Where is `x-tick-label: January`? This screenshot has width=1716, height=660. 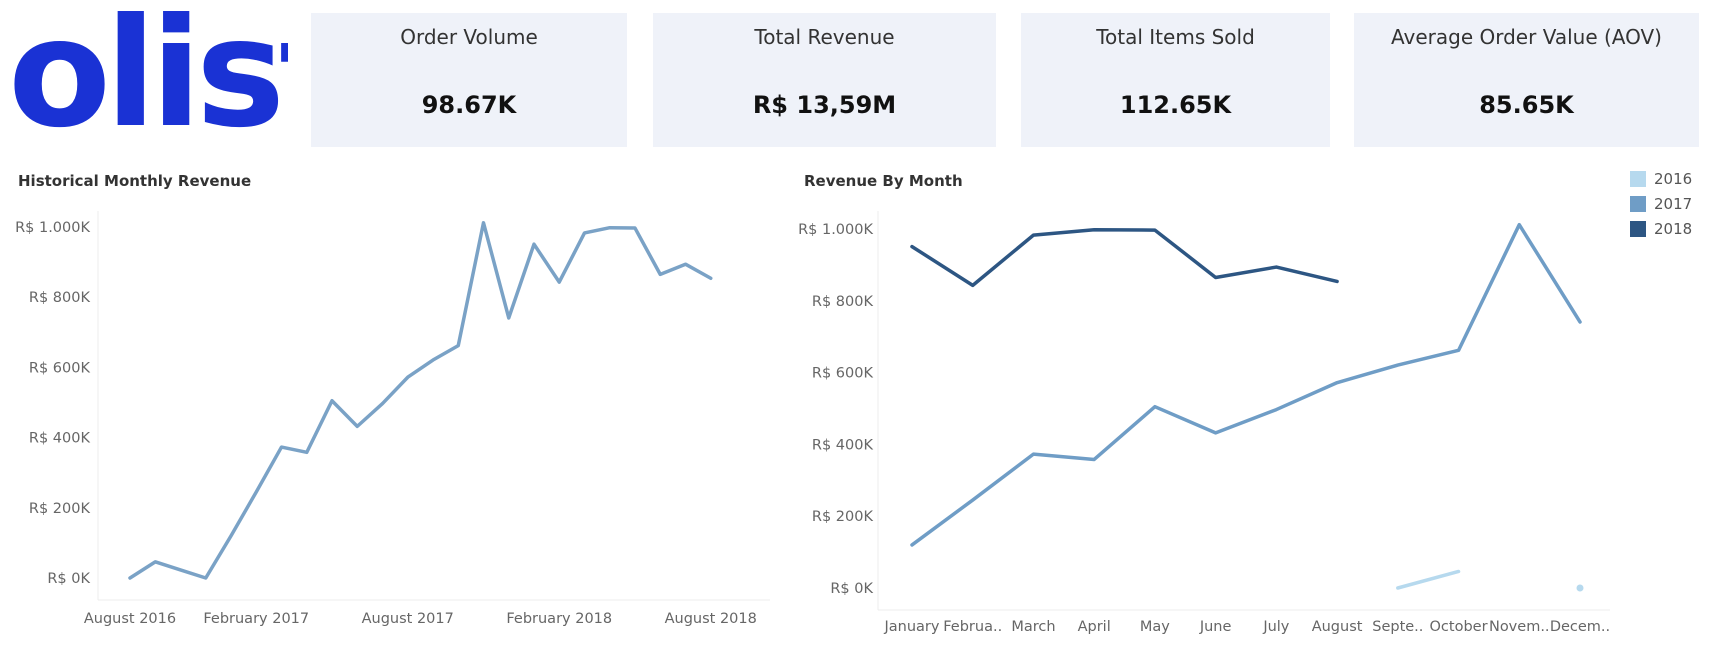 x-tick-label: January is located at coordinates (912, 627).